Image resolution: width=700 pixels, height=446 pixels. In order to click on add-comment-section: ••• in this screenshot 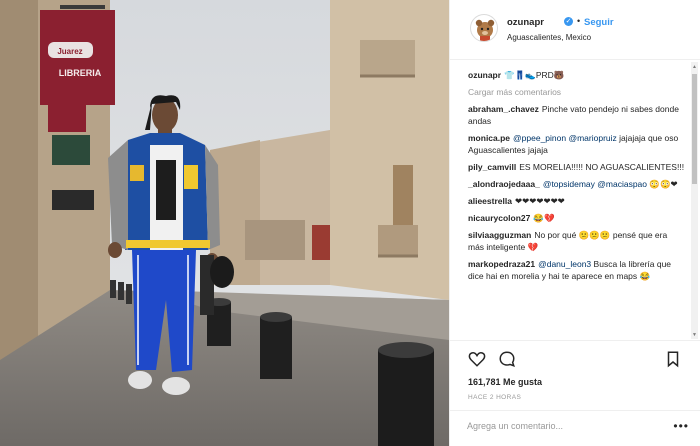, I will do `click(575, 428)`.